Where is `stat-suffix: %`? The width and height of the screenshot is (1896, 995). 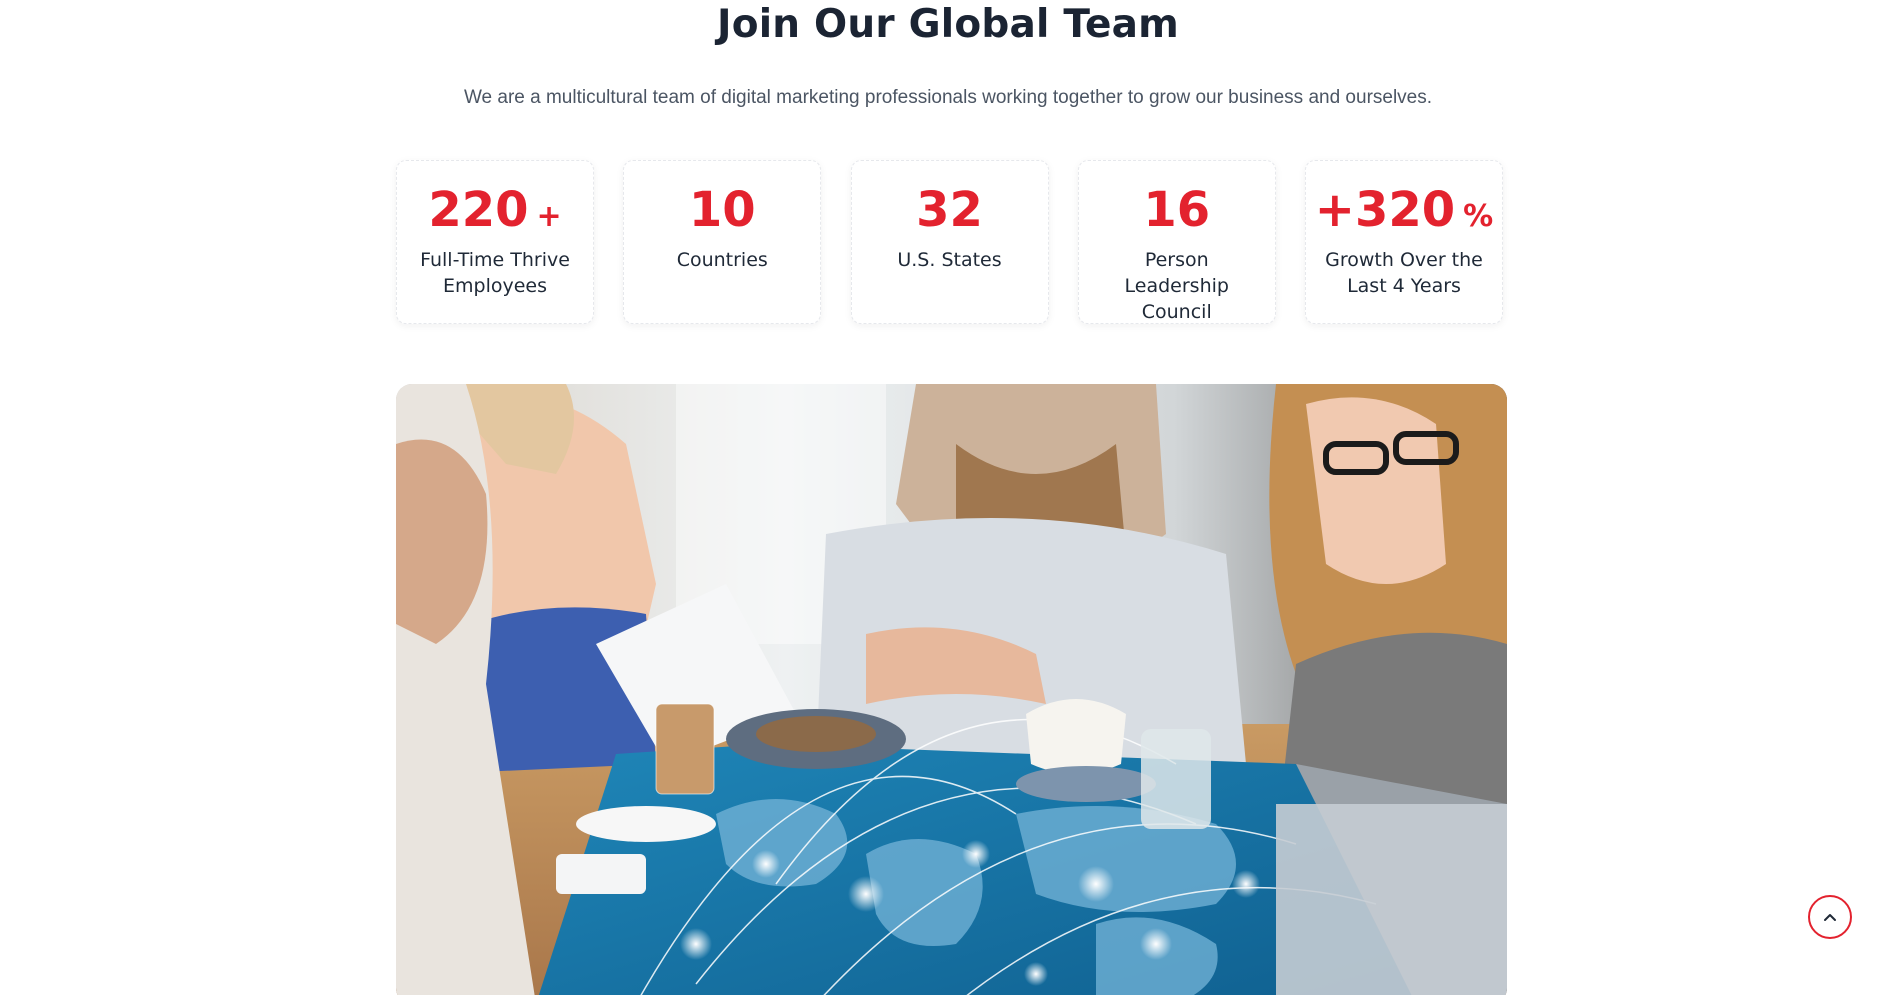 stat-suffix: % is located at coordinates (1478, 216).